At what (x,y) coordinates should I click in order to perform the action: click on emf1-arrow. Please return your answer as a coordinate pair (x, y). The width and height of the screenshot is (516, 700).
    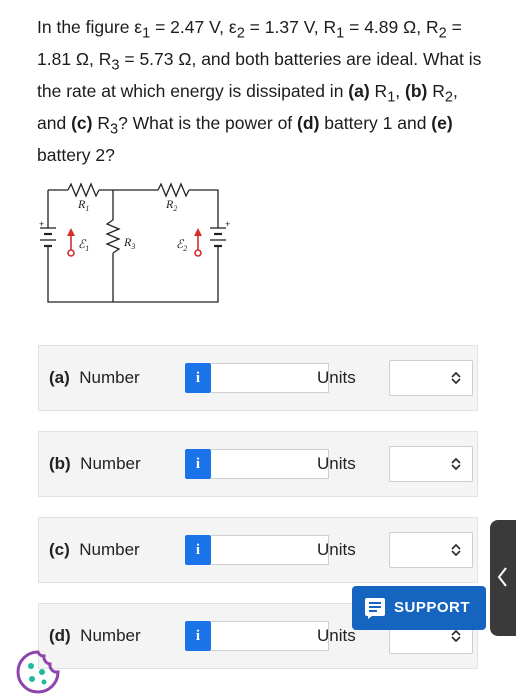
    Looking at the image, I should click on (71, 242).